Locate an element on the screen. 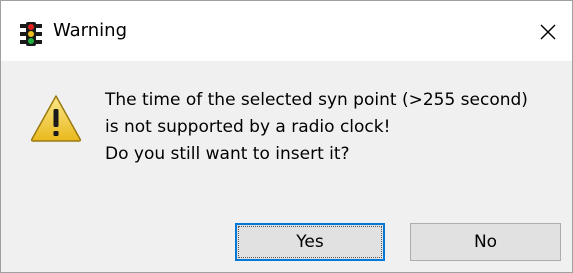  warning-icon is located at coordinates (56, 118).